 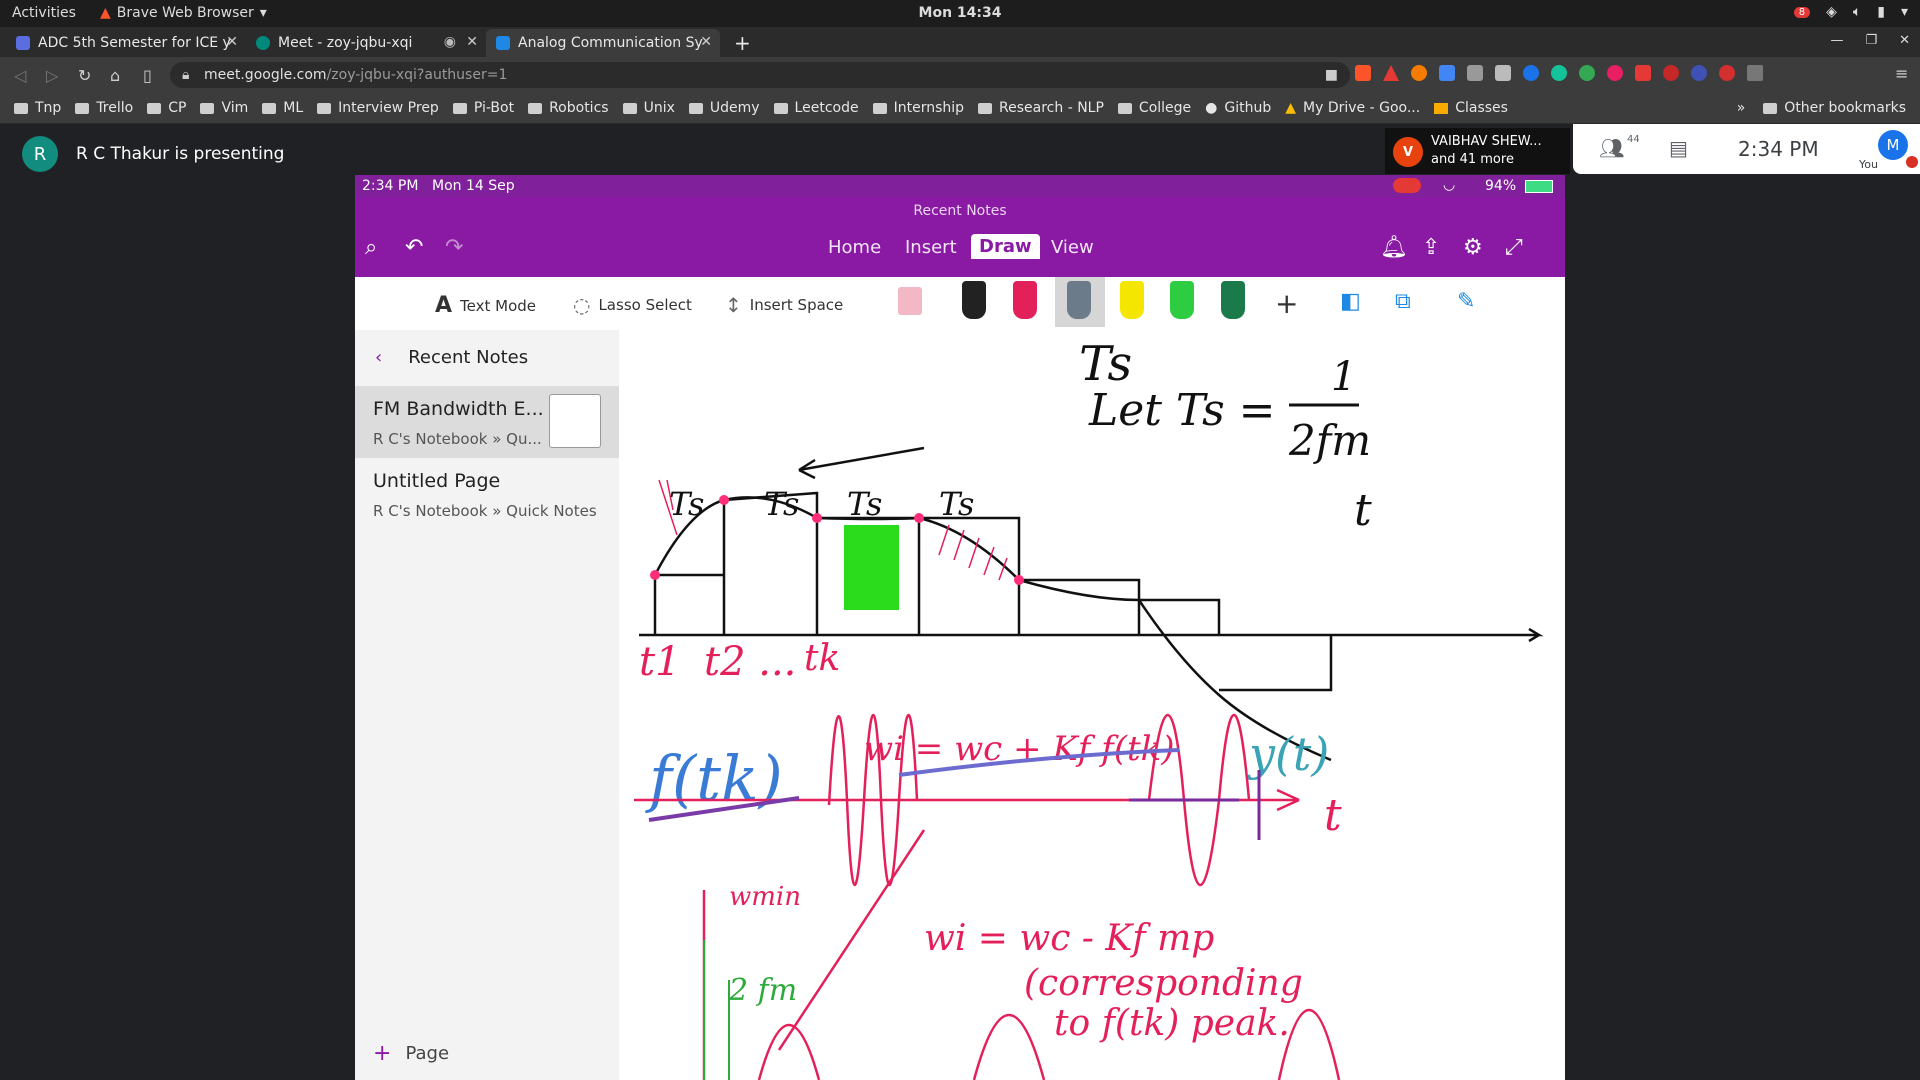 What do you see at coordinates (411, 1053) in the screenshot?
I see `add-page-button: + Page` at bounding box center [411, 1053].